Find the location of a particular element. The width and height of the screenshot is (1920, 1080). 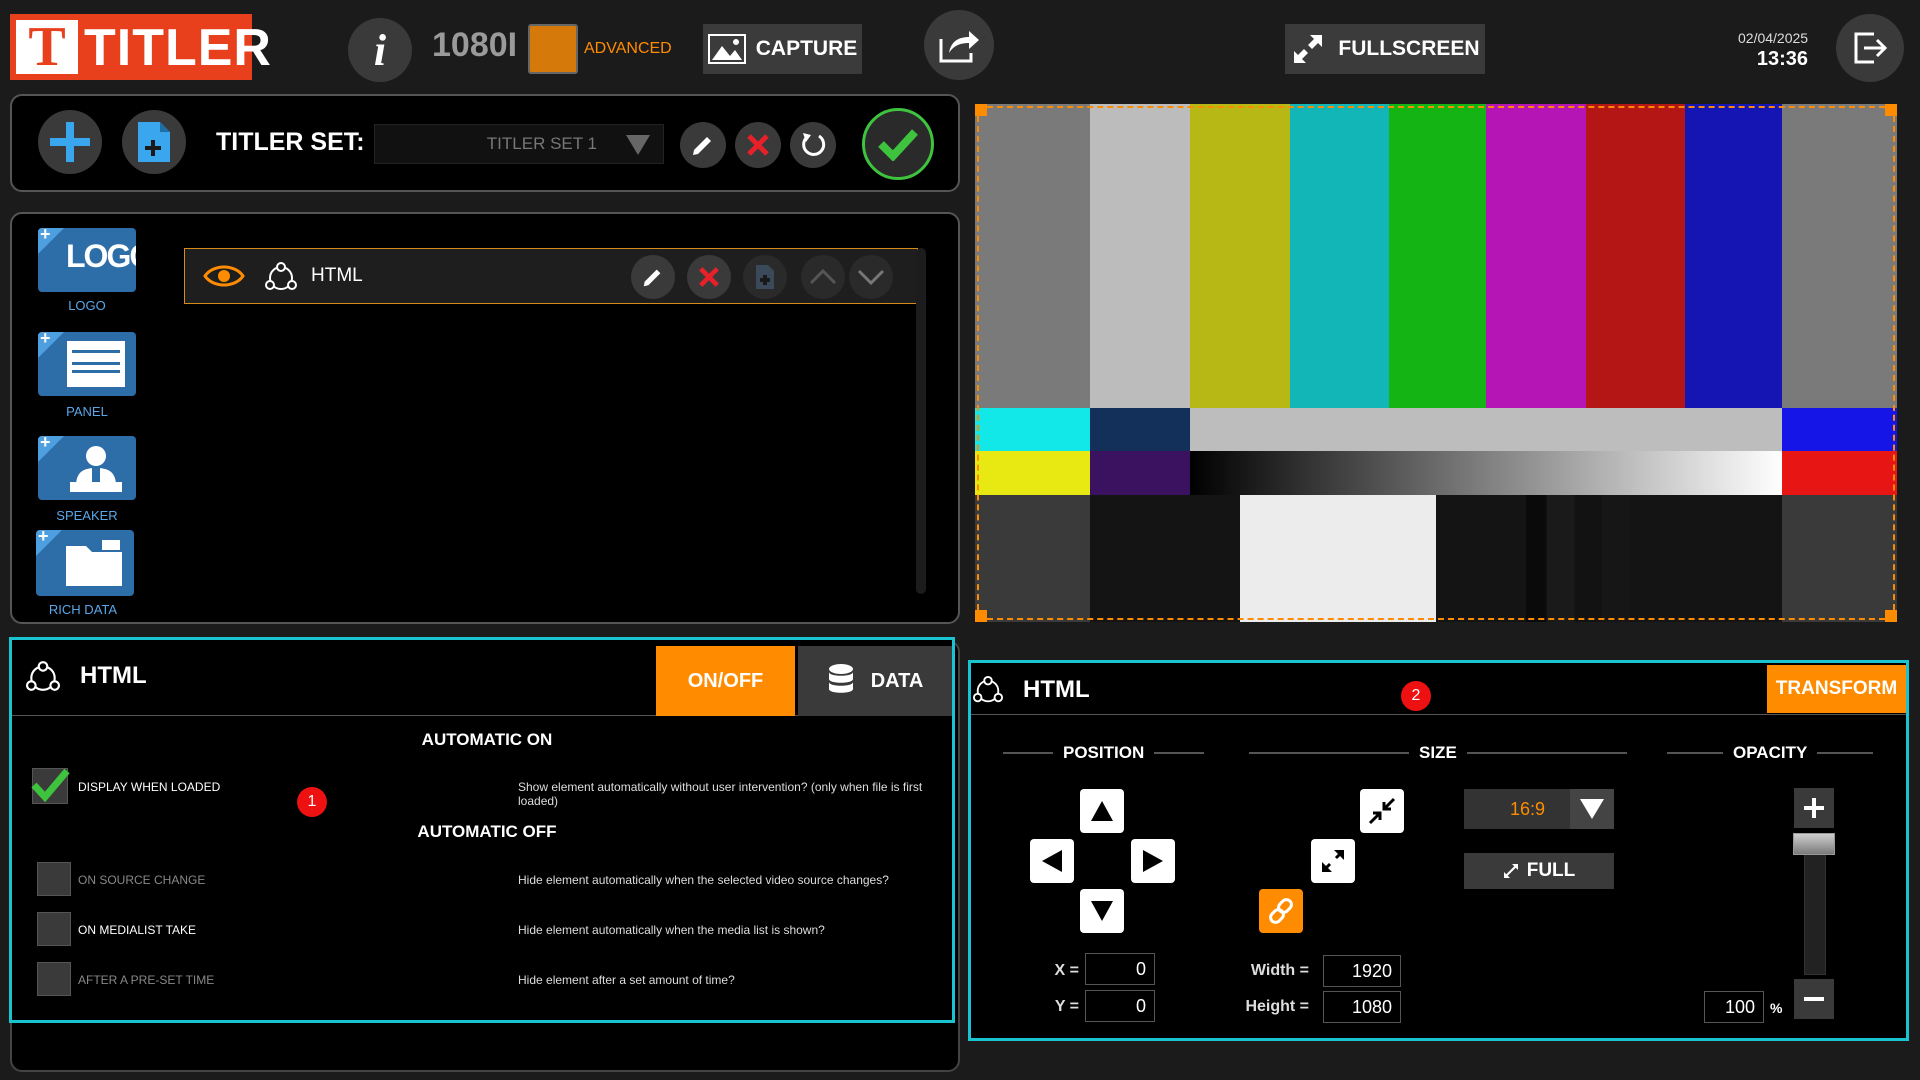

pencil-icon is located at coordinates (652, 278).